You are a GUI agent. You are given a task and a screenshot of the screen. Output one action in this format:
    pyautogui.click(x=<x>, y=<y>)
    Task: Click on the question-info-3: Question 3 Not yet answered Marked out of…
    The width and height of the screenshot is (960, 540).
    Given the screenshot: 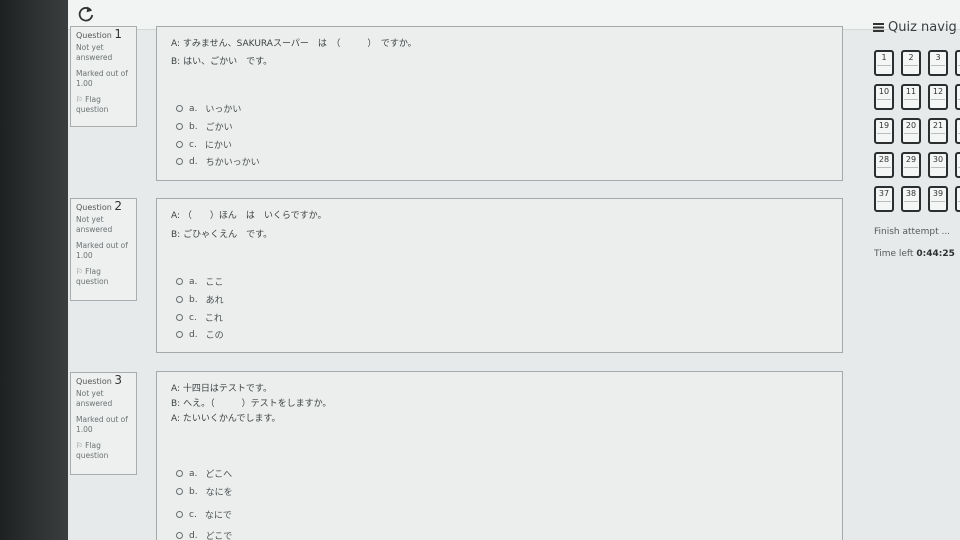 What is the action you would take?
    pyautogui.click(x=103, y=423)
    